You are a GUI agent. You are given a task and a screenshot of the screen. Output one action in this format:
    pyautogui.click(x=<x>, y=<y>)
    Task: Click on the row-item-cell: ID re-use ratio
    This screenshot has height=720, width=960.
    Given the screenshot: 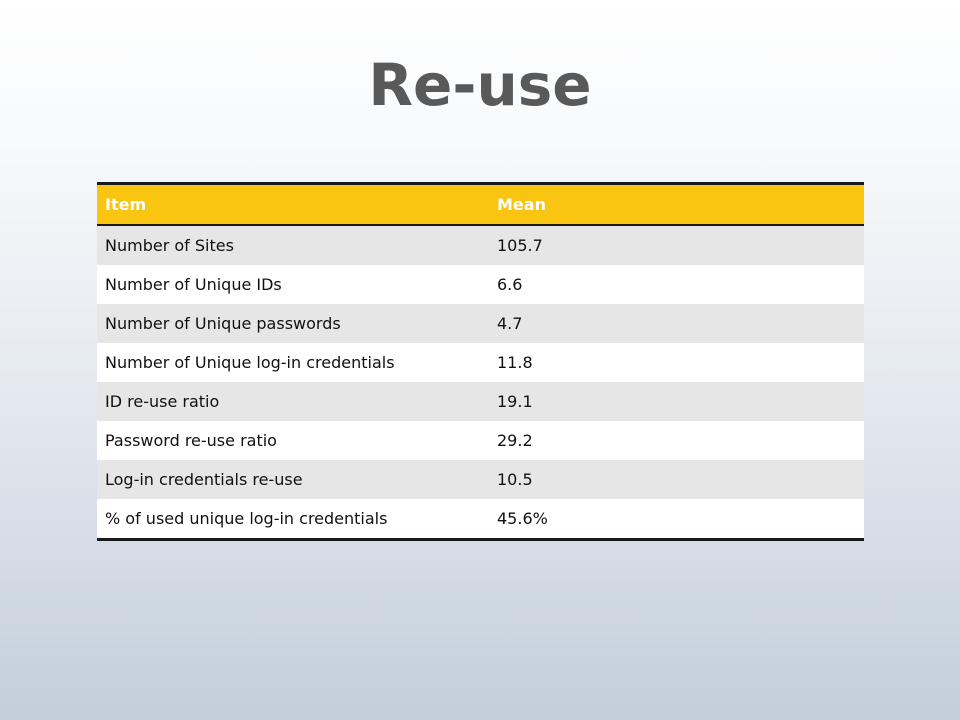 What is the action you would take?
    pyautogui.click(x=293, y=401)
    